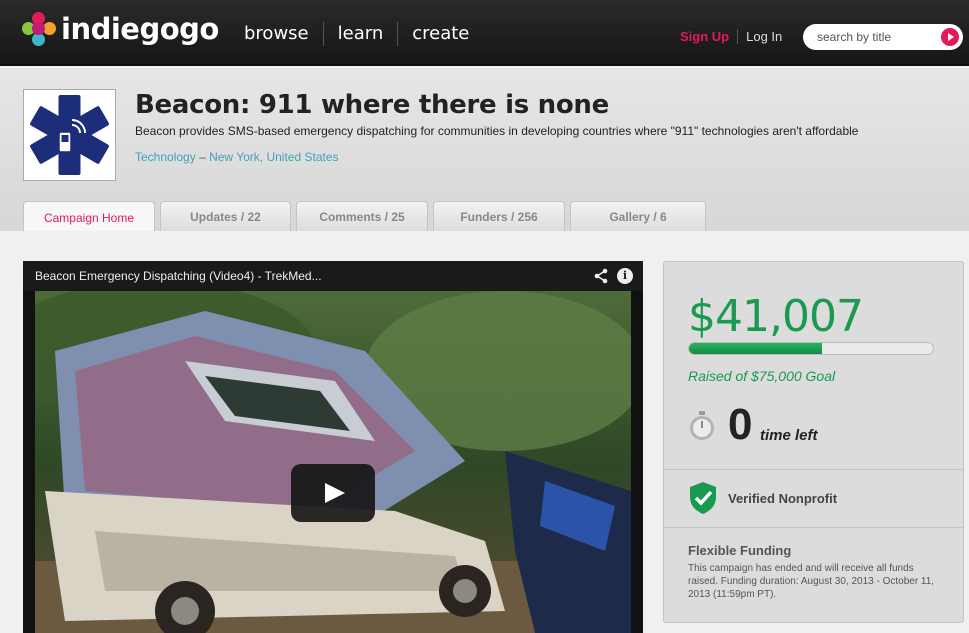 This screenshot has height=633, width=969. What do you see at coordinates (39, 29) in the screenshot?
I see `logo-mark-icon` at bounding box center [39, 29].